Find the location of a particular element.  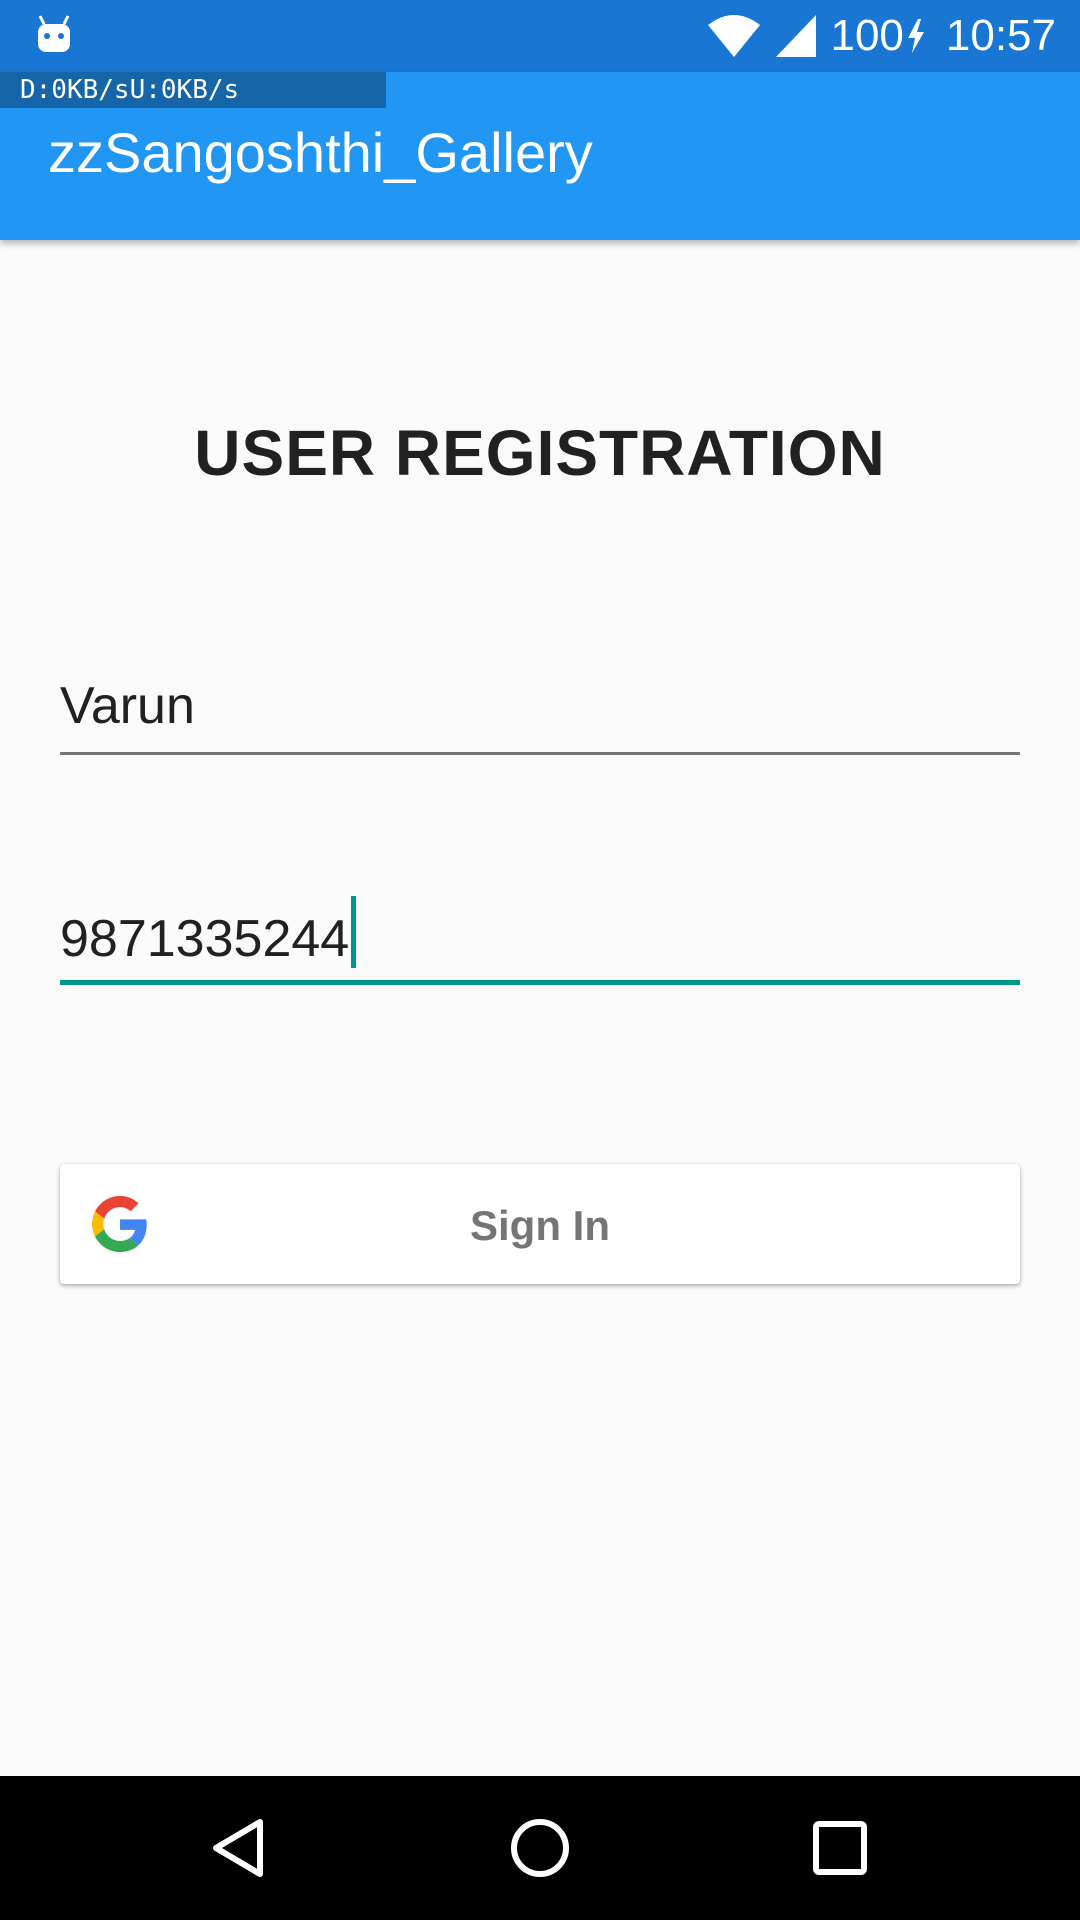

home-icon is located at coordinates (540, 1848).